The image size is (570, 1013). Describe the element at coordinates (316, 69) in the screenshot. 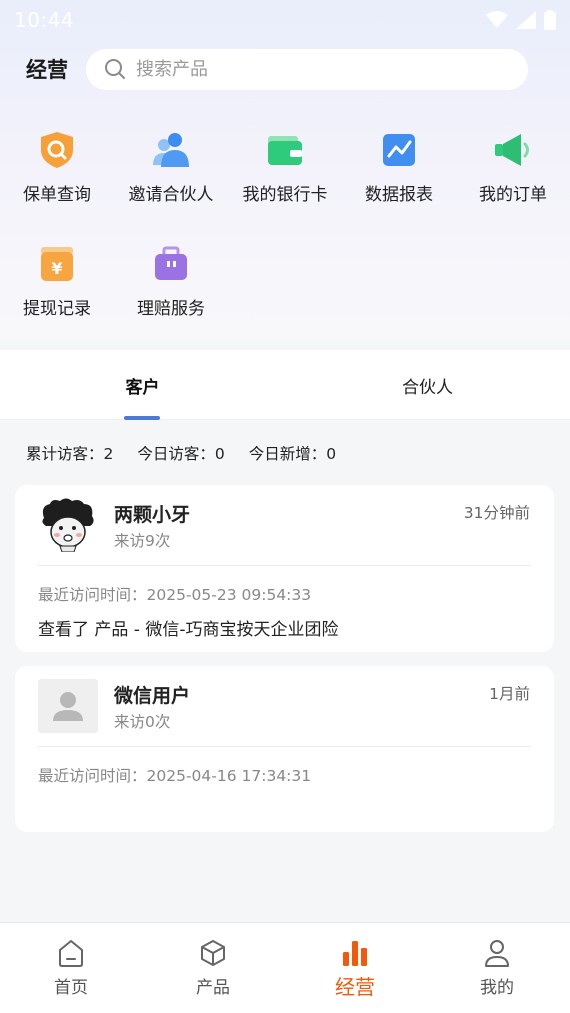

I see `search-input` at that location.